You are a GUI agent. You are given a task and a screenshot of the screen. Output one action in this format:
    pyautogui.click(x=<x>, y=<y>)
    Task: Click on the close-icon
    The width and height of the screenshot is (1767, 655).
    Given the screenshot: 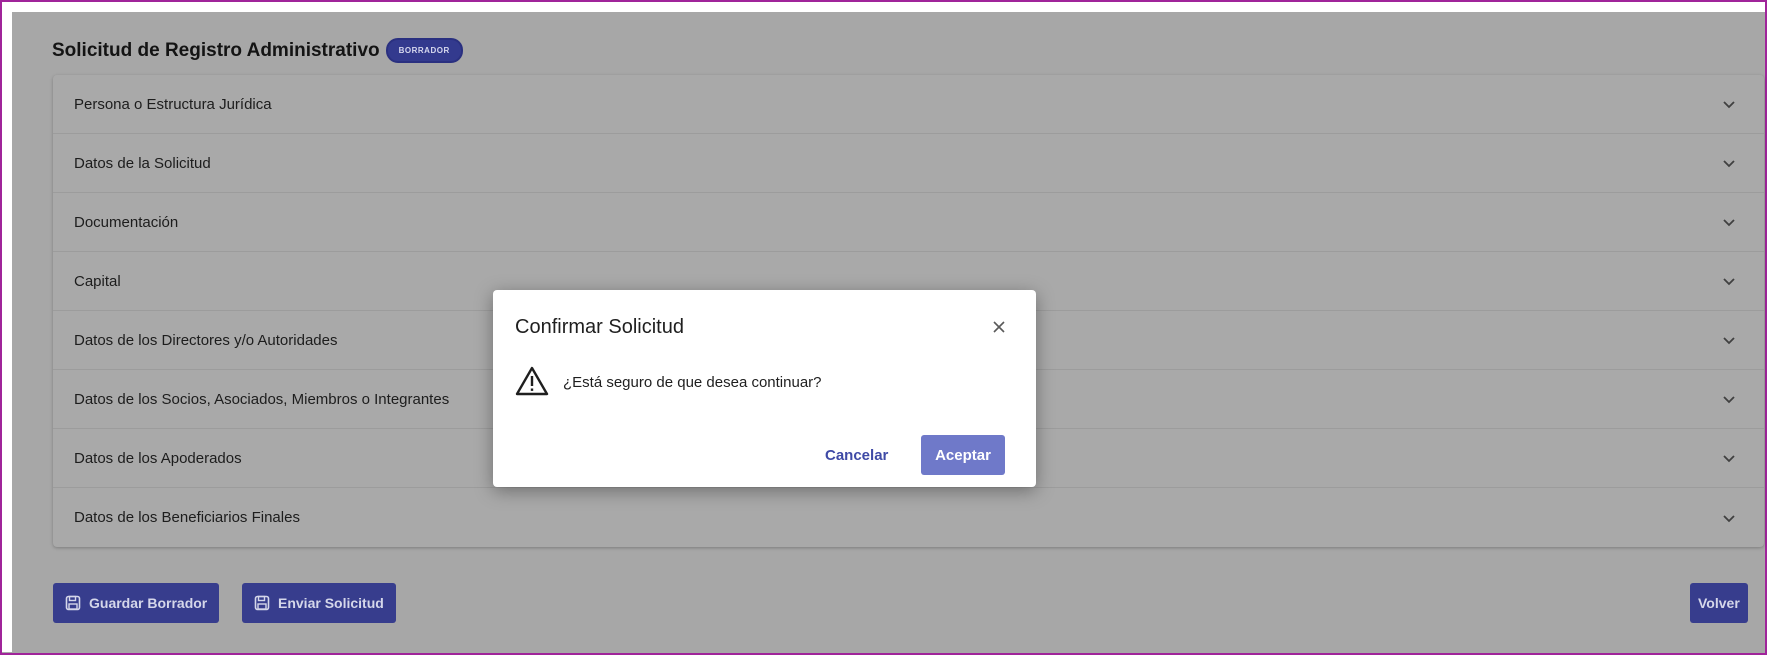 What is the action you would take?
    pyautogui.click(x=999, y=327)
    